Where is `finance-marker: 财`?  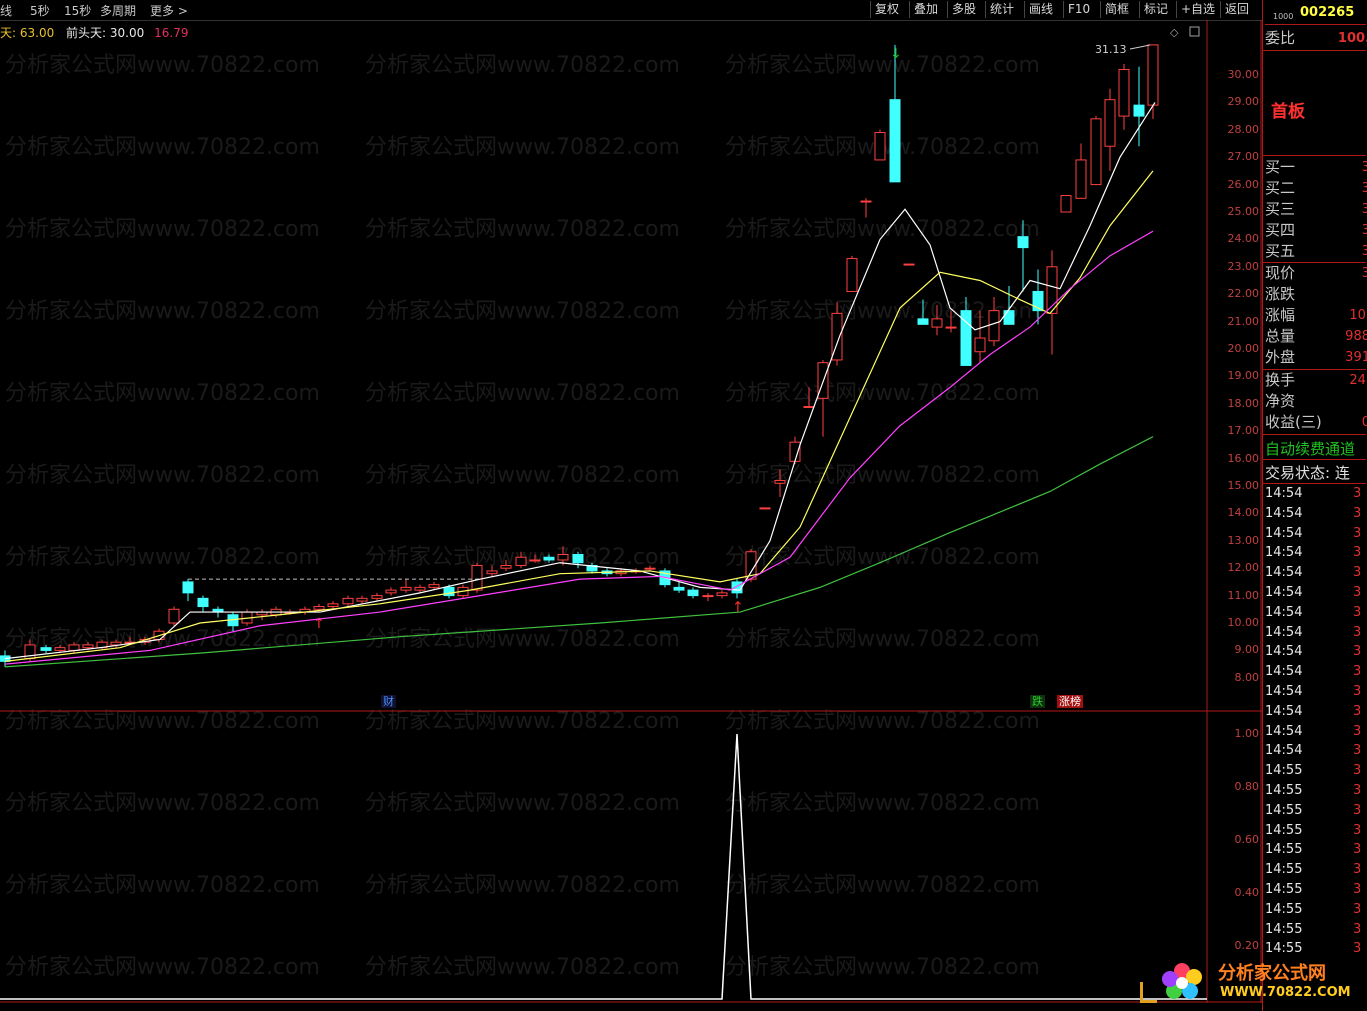
finance-marker: 财 is located at coordinates (388, 701).